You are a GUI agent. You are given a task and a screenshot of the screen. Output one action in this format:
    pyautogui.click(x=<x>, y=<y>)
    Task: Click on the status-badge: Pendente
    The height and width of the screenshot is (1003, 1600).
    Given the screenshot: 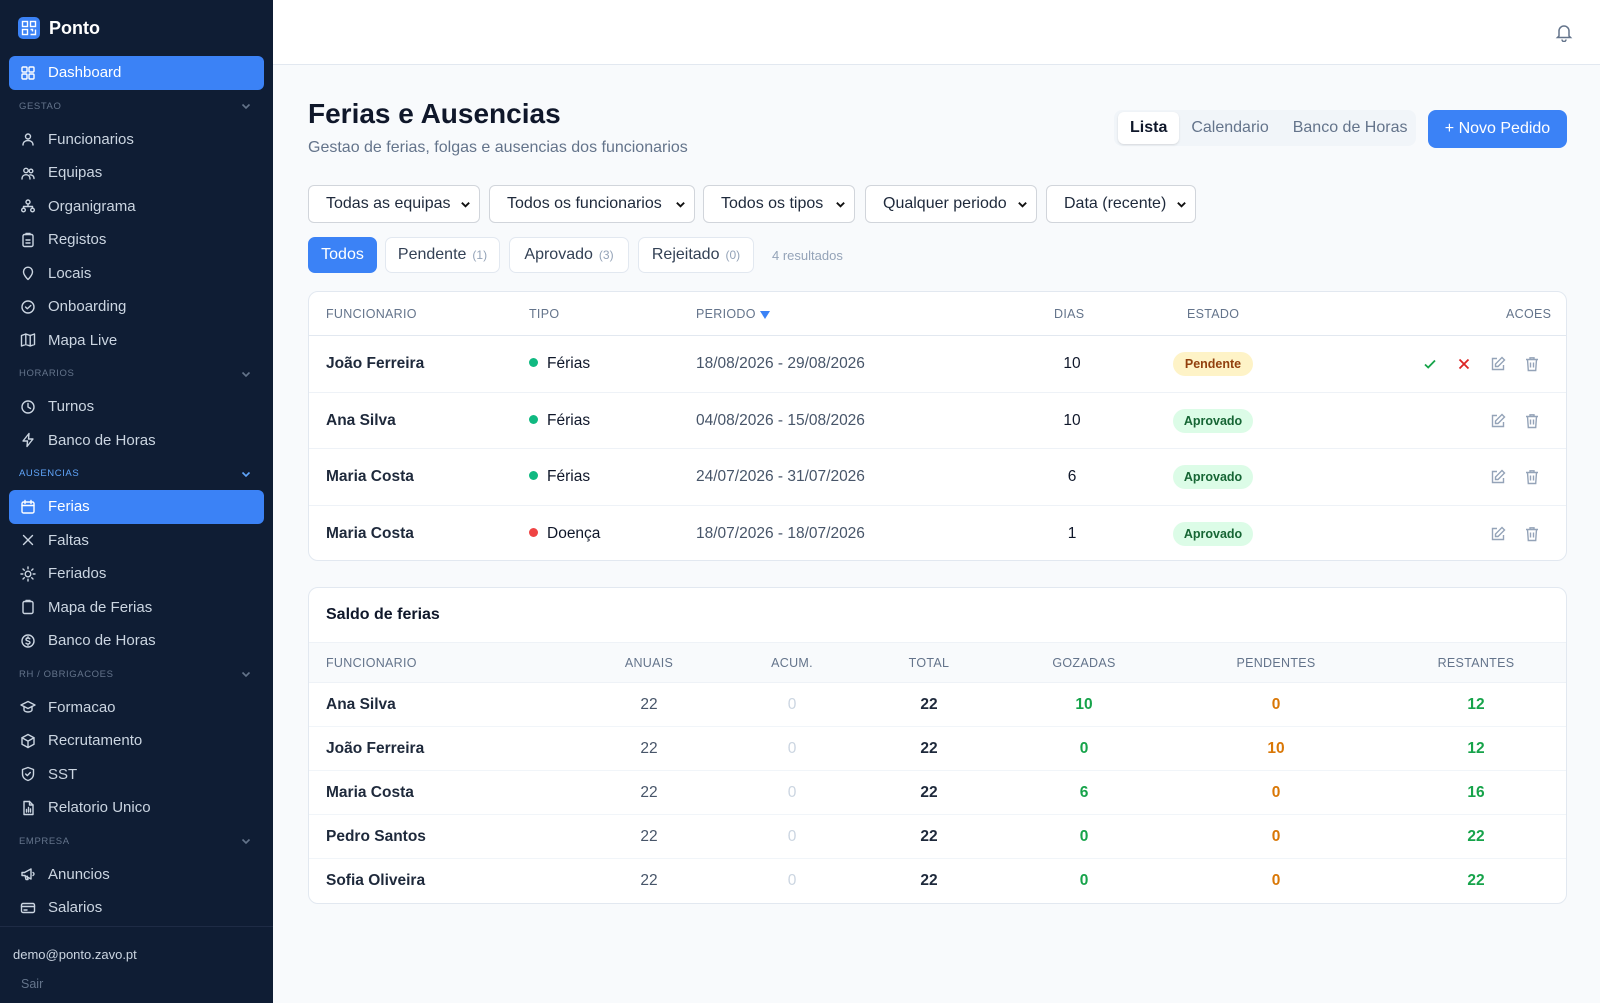 What is the action you would take?
    pyautogui.click(x=1213, y=364)
    